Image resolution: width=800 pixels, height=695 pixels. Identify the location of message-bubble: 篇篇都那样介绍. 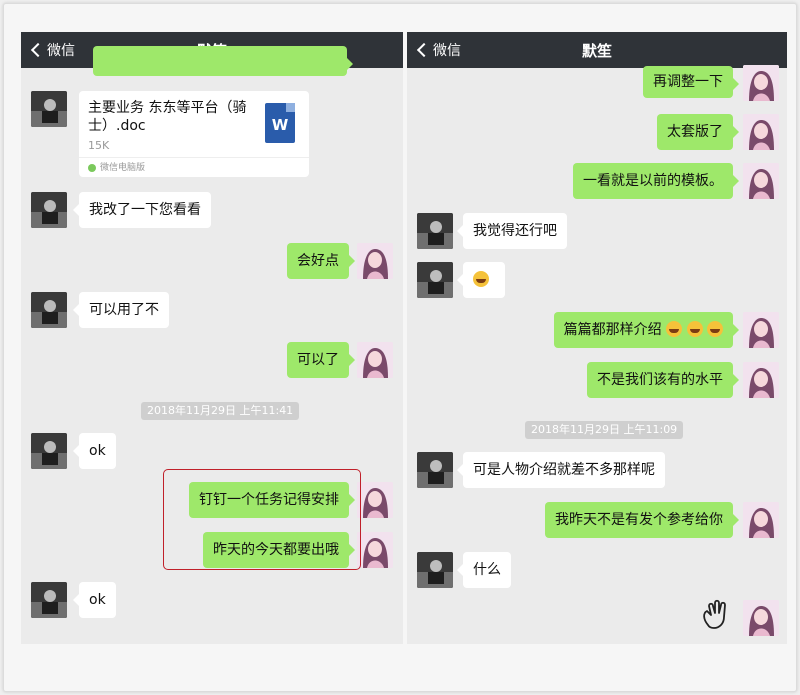
(646, 330).